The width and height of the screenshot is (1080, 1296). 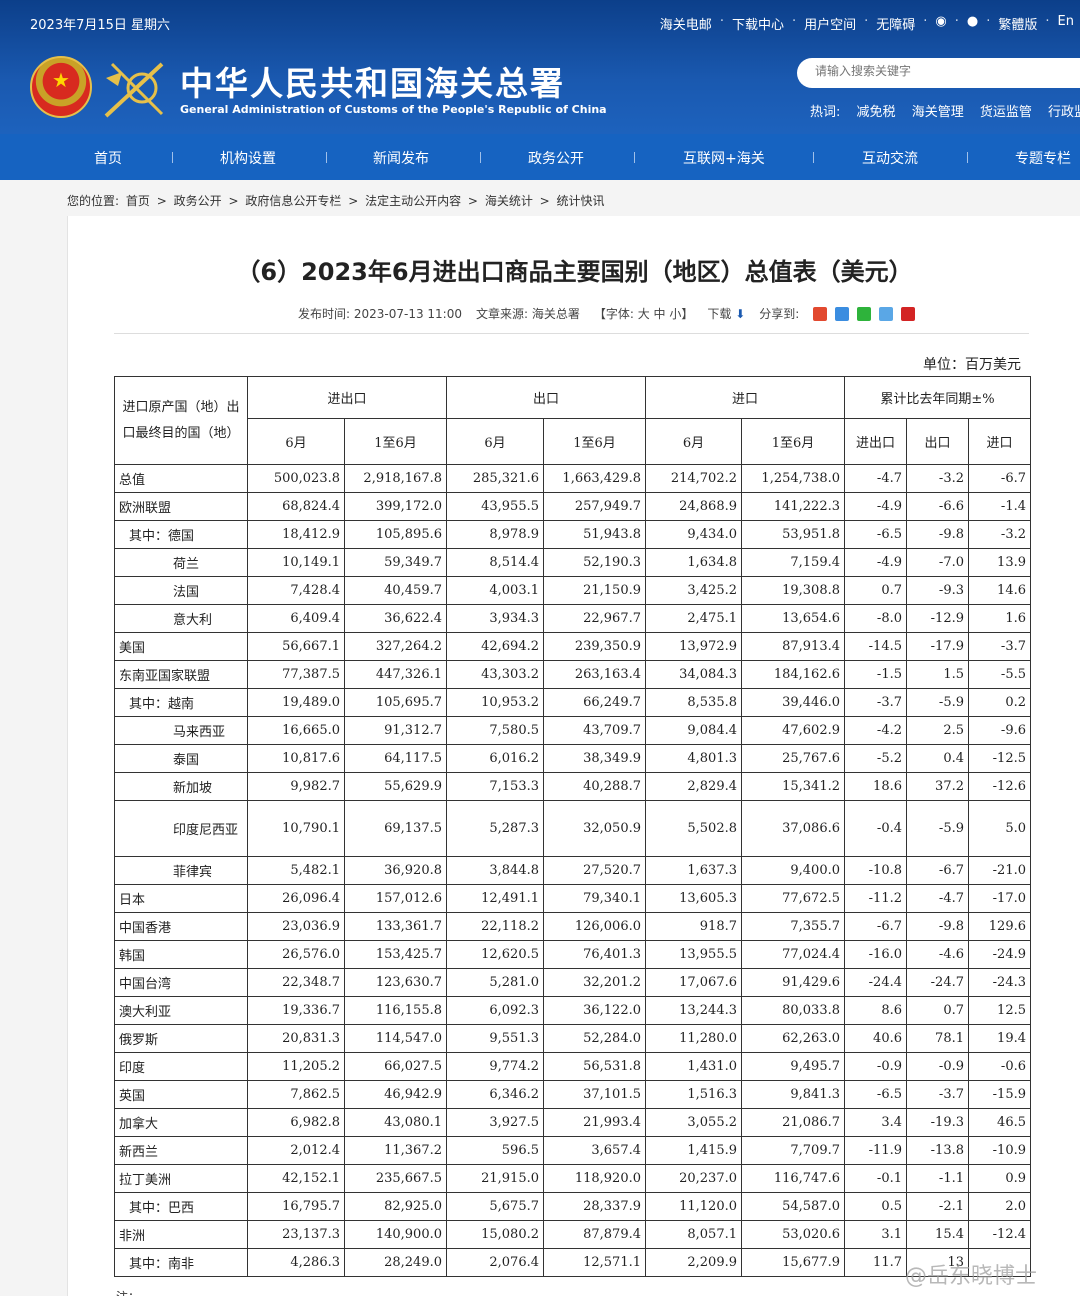 I want to click on nav-special-topics: 专题专栏, so click(x=1043, y=158).